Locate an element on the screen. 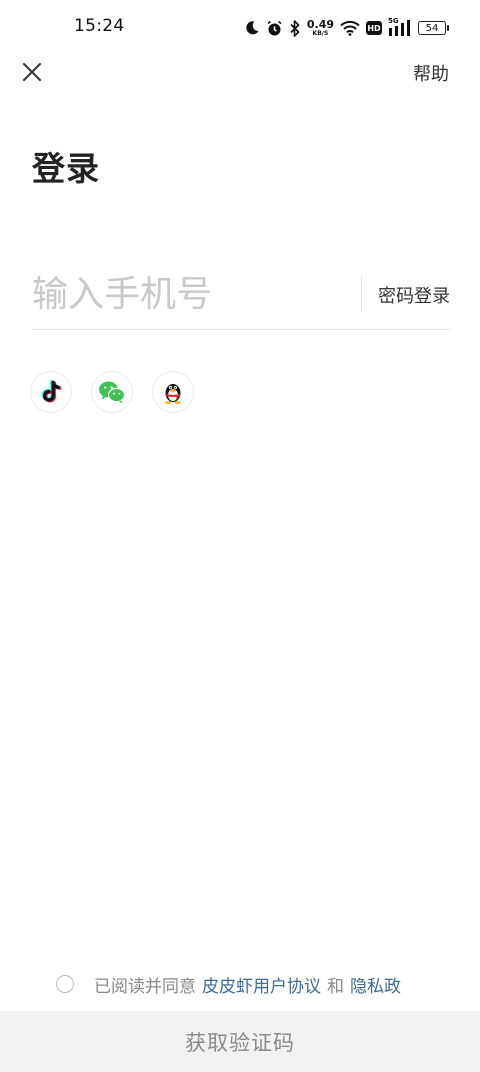 The image size is (480, 1072). user-agreement-link: 皮皮虾用户协议 is located at coordinates (261, 984).